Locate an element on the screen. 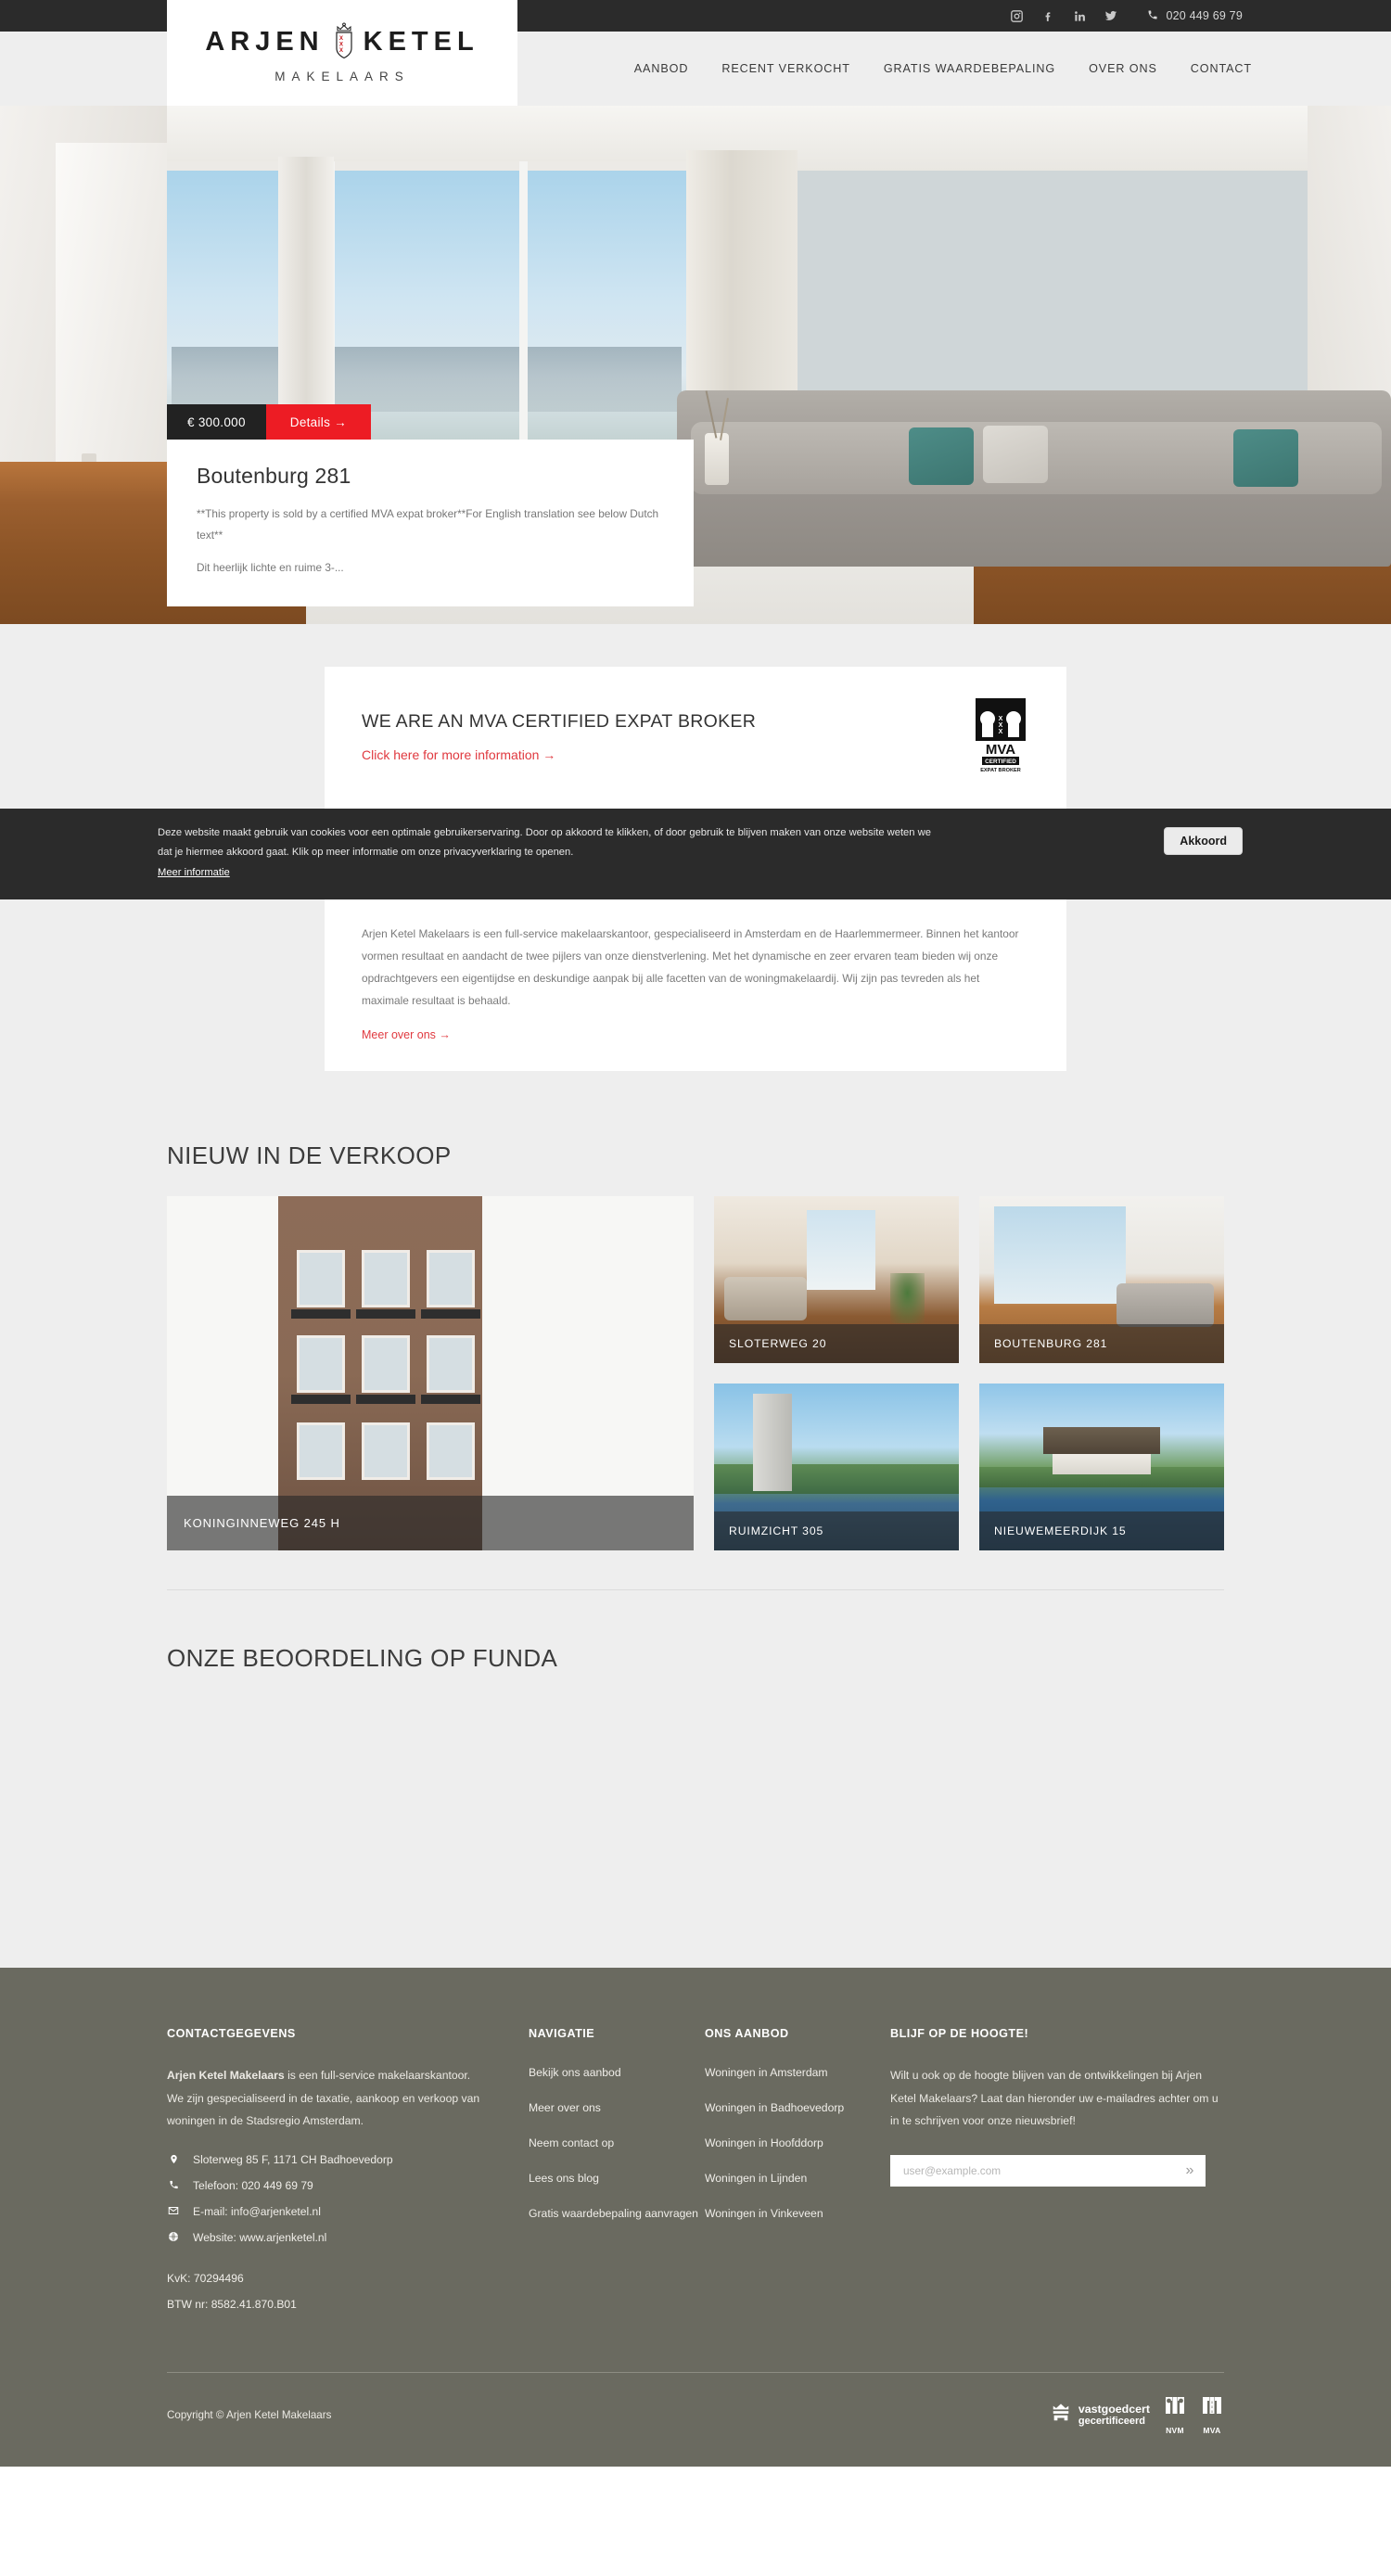 The height and width of the screenshot is (2576, 1391). hero-details-button: Details → is located at coordinates (318, 422).